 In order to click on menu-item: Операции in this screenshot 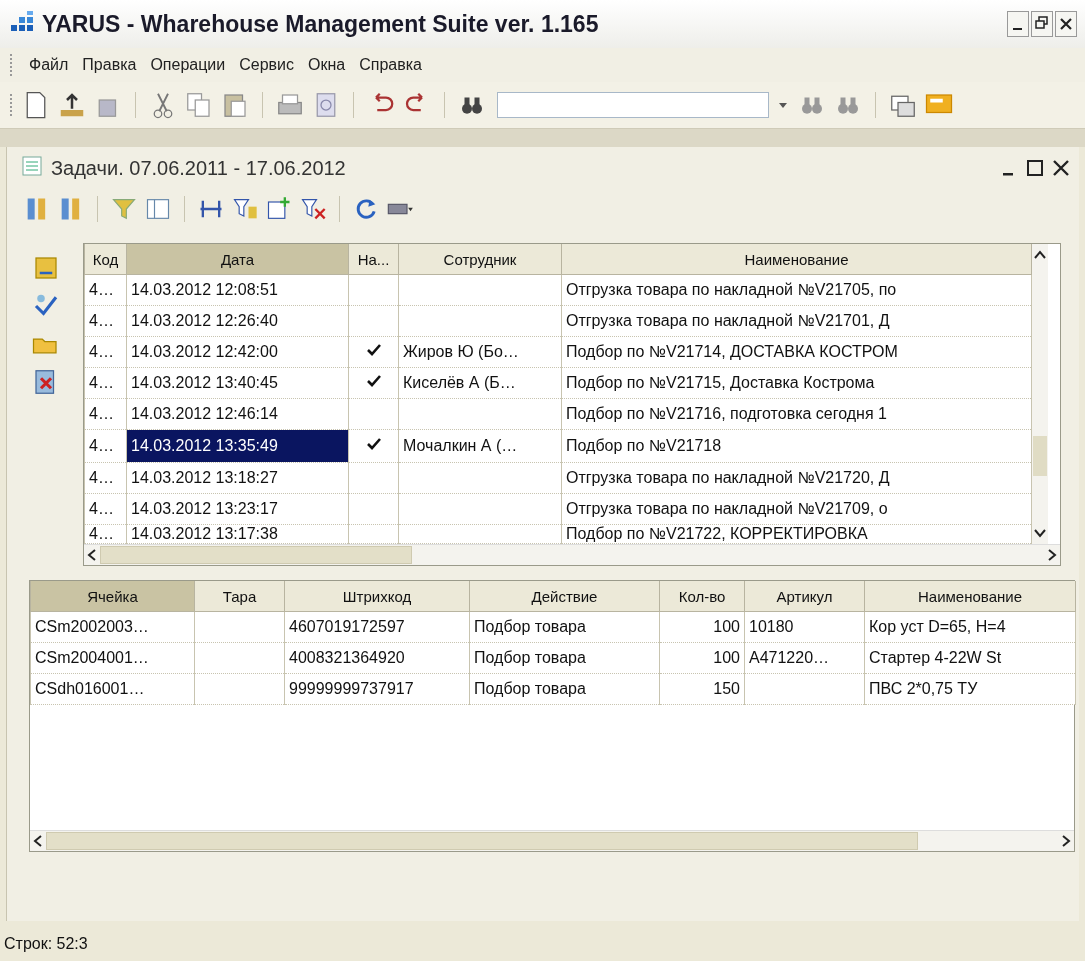, I will do `click(188, 65)`.